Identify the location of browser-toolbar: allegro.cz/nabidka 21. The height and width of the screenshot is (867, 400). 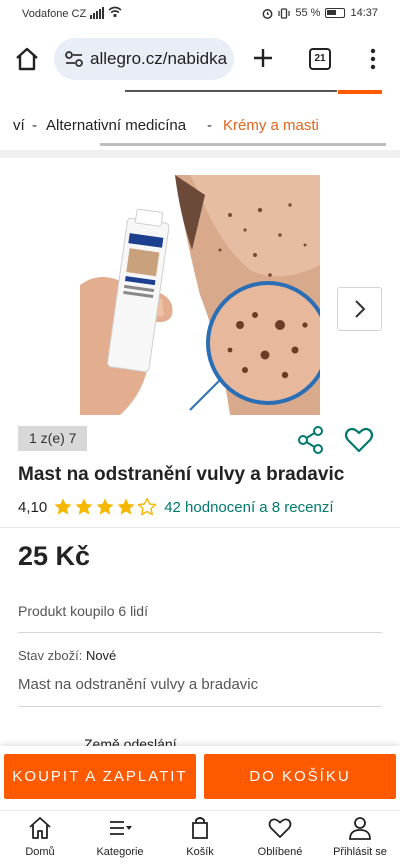
(200, 59).